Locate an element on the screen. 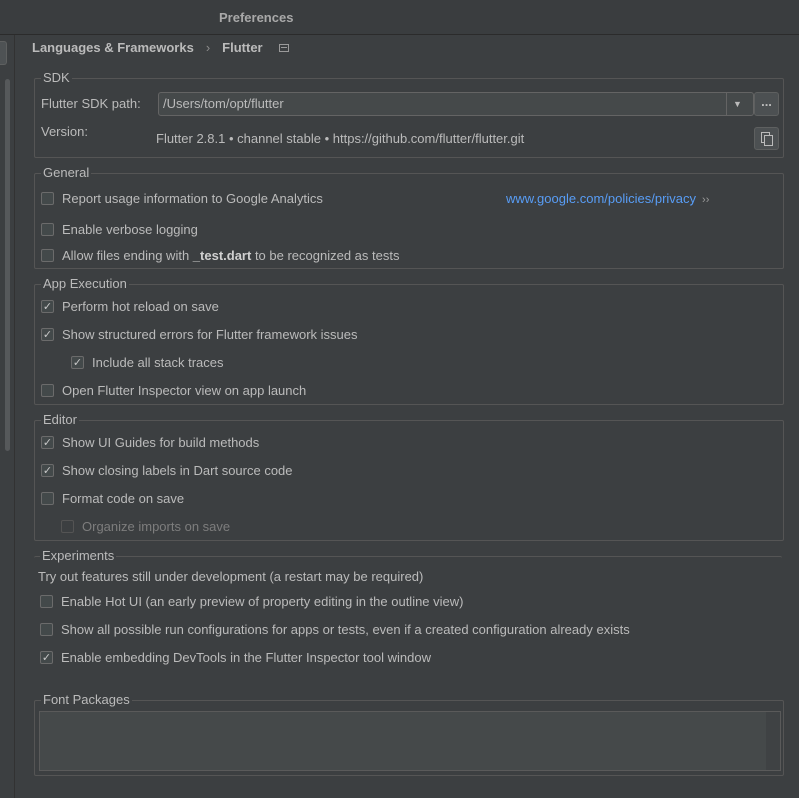 The width and height of the screenshot is (799, 798). font-packages-textarea is located at coordinates (410, 741).